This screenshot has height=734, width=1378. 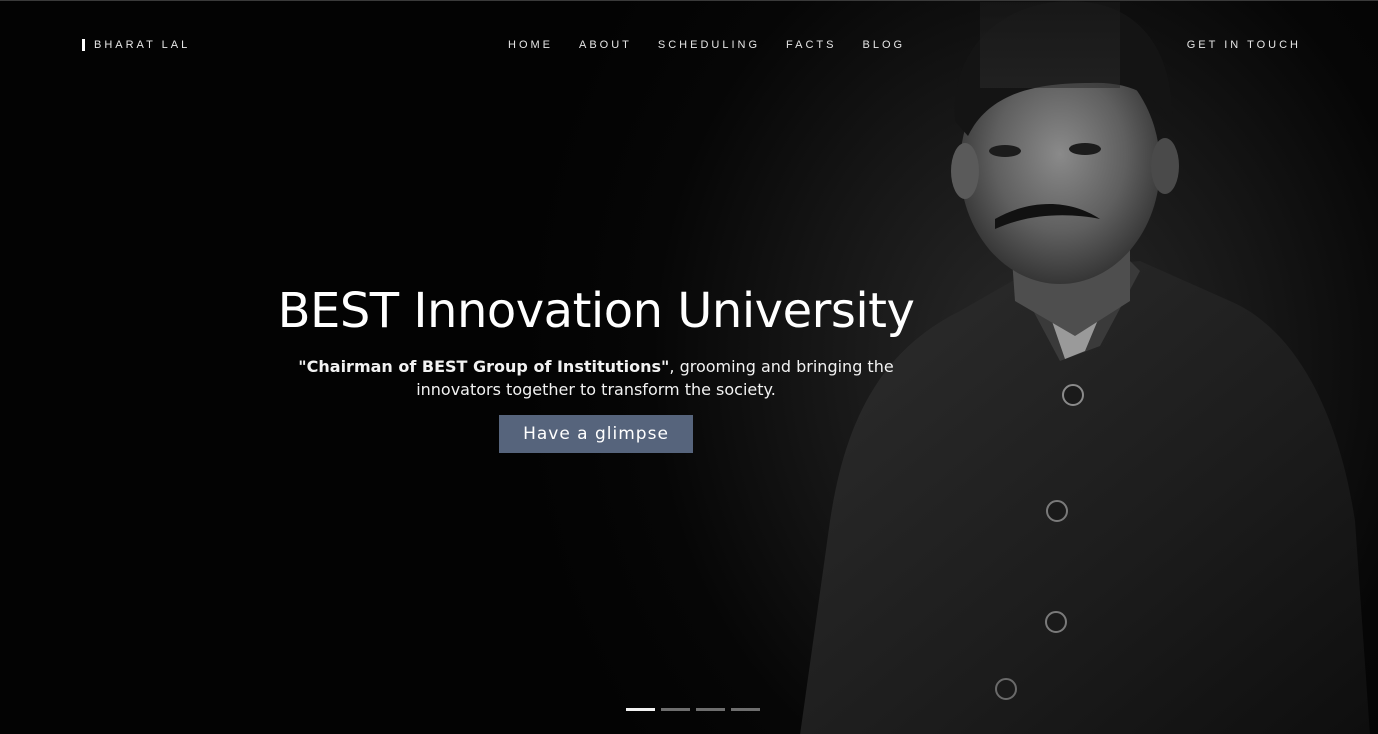 What do you see at coordinates (83, 45) in the screenshot?
I see `brand-bar-icon` at bounding box center [83, 45].